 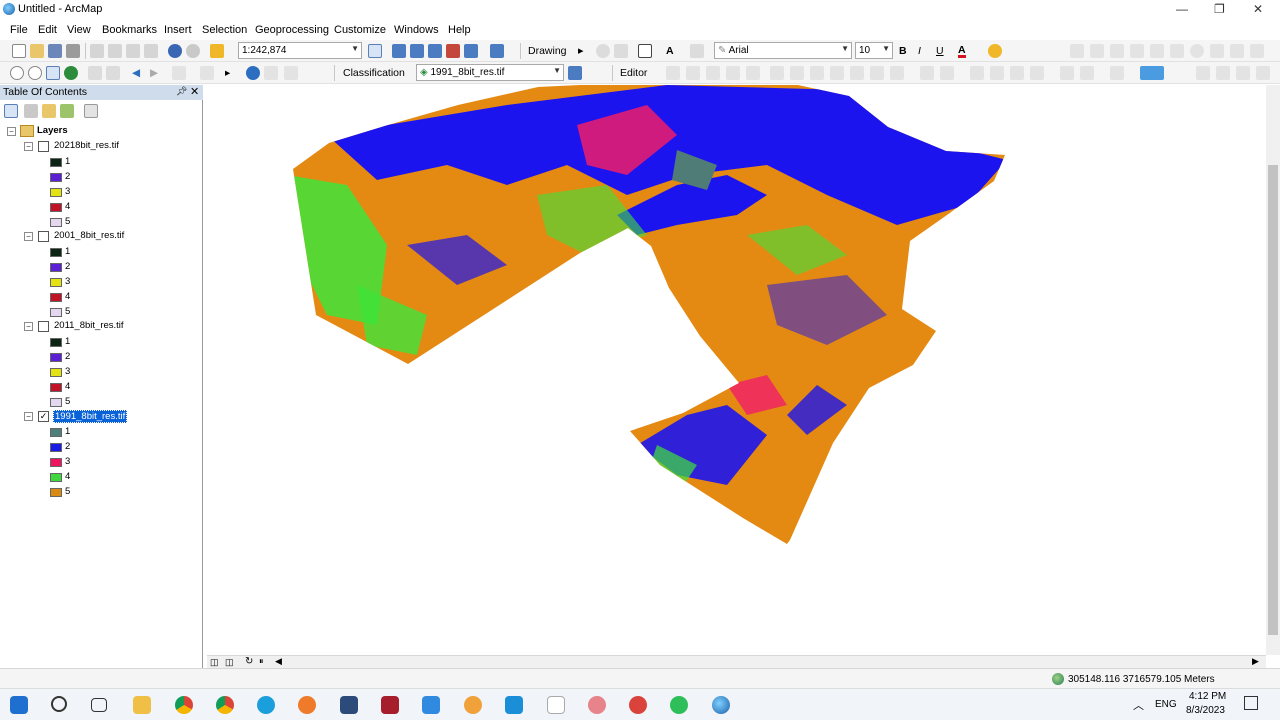 What do you see at coordinates (184, 705) in the screenshot?
I see `chrome-icon` at bounding box center [184, 705].